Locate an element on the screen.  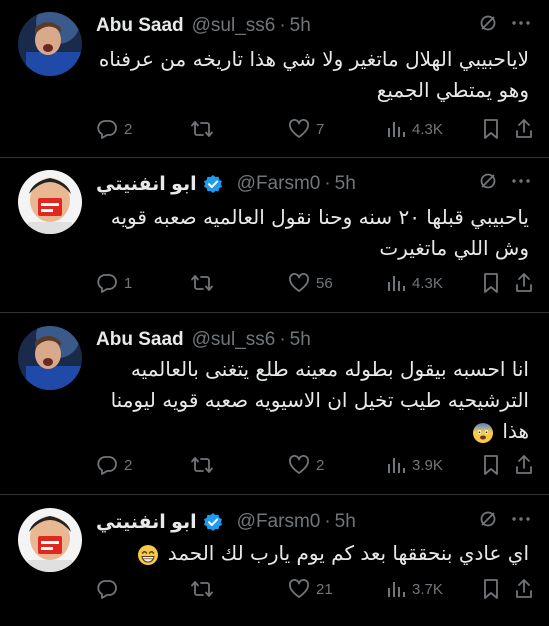
action-bar: 1 56 4.3K is located at coordinates (315, 284).